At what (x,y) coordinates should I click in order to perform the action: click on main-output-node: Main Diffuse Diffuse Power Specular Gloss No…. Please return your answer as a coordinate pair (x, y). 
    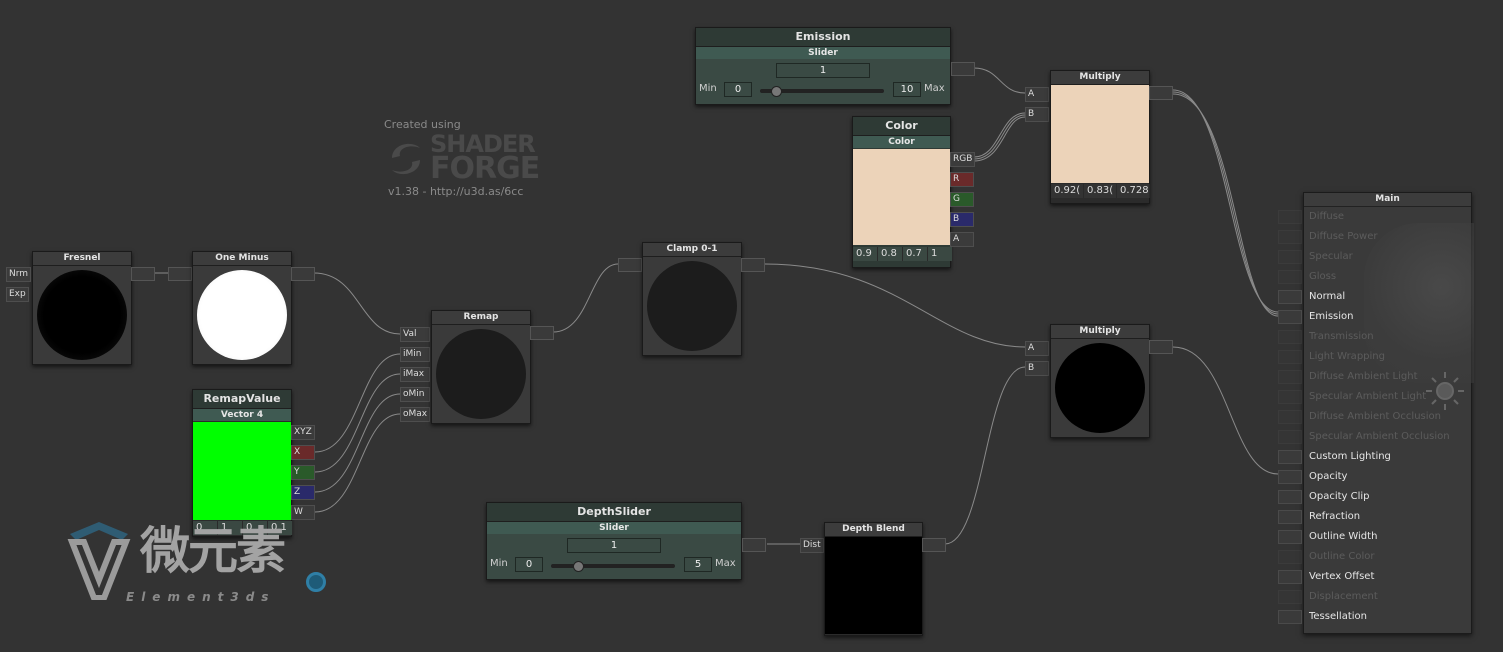
    Looking at the image, I should click on (1388, 413).